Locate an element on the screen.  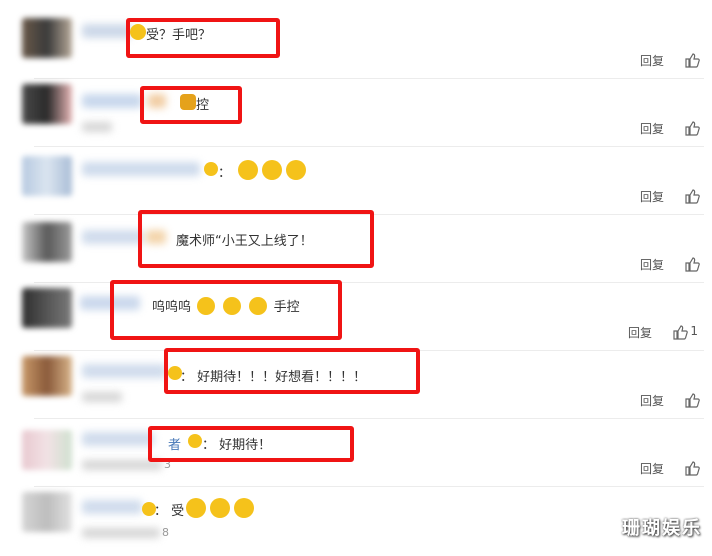
comment-row: ： 受 8 is located at coordinates (356, 522).